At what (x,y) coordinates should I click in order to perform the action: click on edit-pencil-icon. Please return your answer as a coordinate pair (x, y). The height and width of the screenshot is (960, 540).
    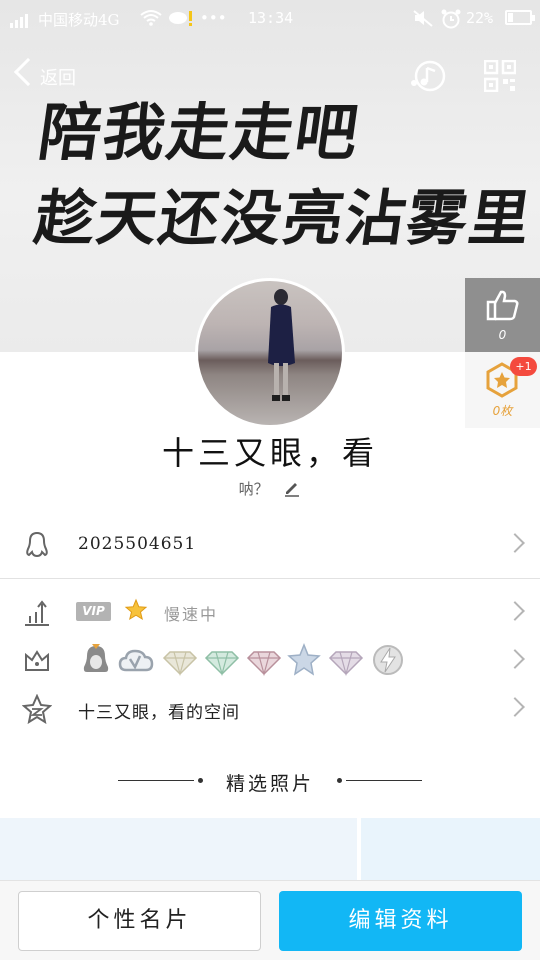
    Looking at the image, I should click on (292, 490).